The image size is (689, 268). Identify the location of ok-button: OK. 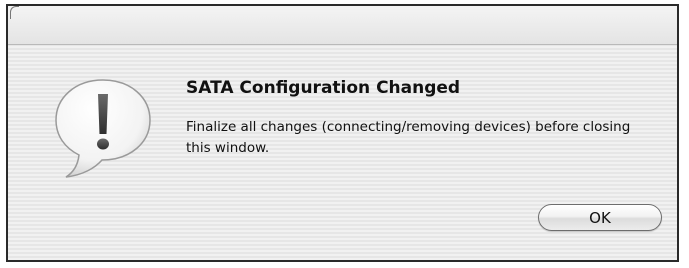
(600, 217).